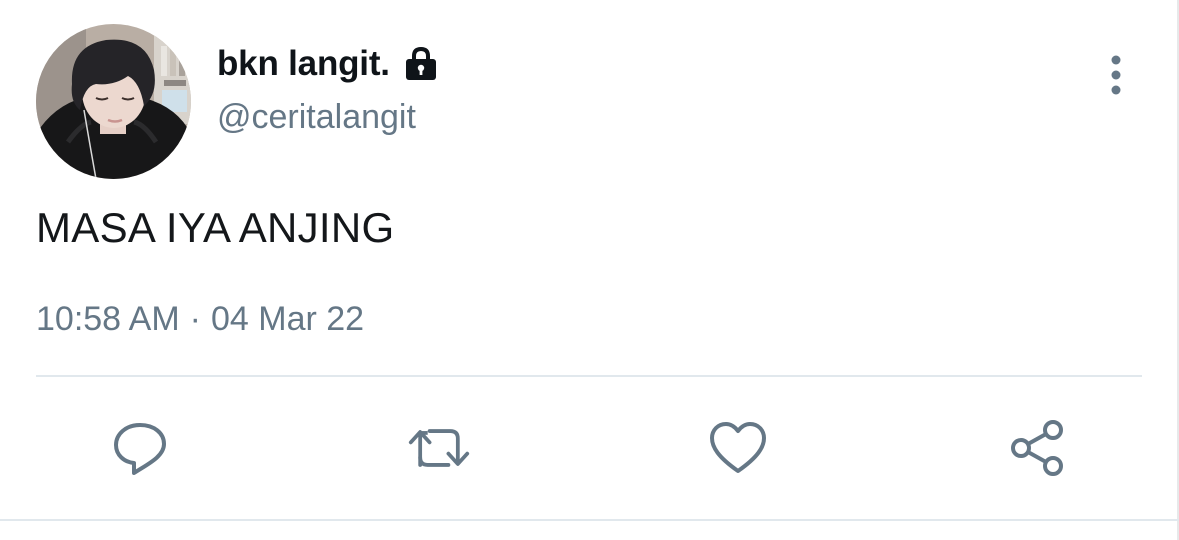 The width and height of the screenshot is (1179, 540). What do you see at coordinates (215, 227) in the screenshot?
I see `tweet-text: MASA IYA ANJING` at bounding box center [215, 227].